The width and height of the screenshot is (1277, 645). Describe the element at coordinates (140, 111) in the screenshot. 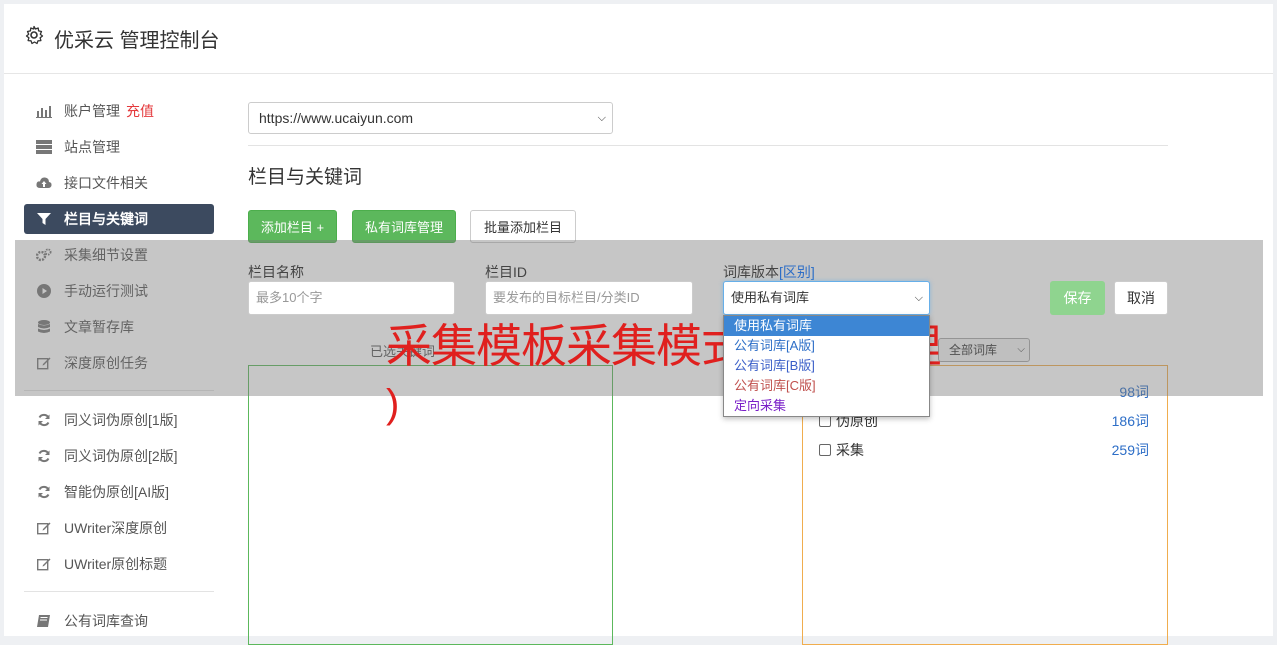

I see `recharge-link: 充值` at that location.